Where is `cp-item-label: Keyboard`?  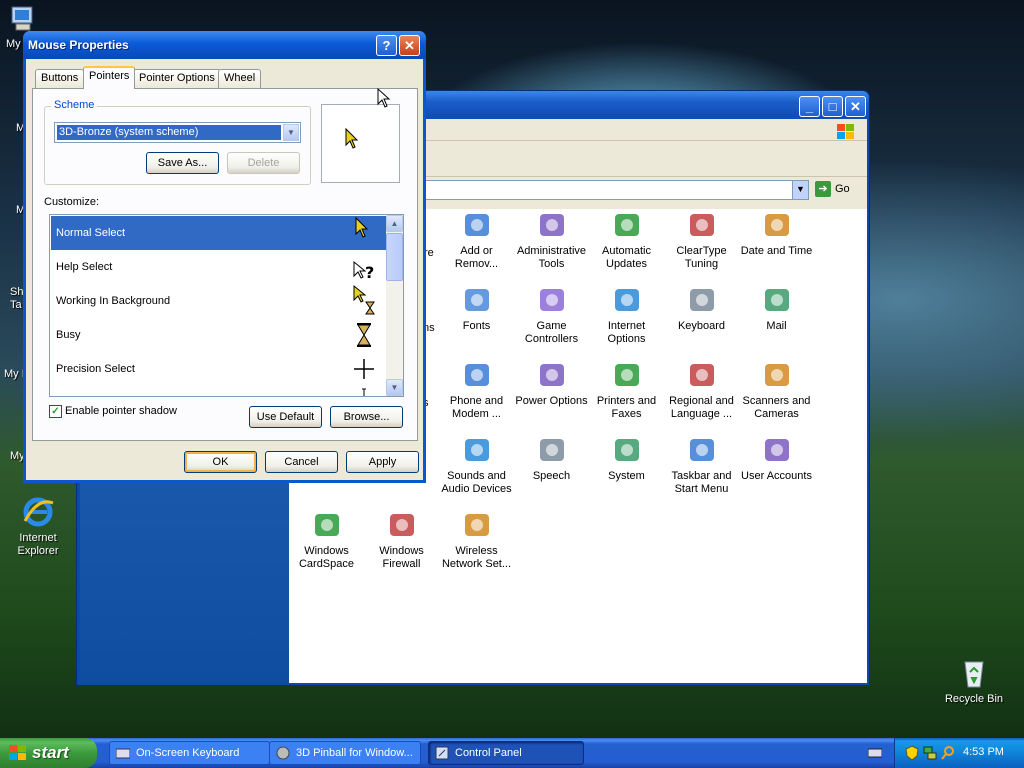 cp-item-label: Keyboard is located at coordinates (701, 326).